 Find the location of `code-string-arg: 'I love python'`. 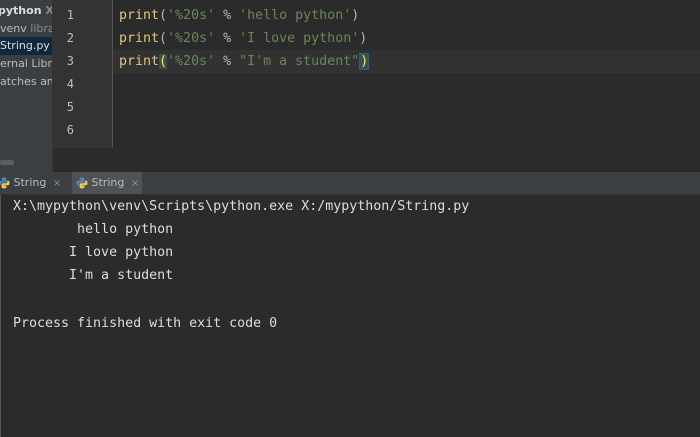

code-string-arg: 'I love python' is located at coordinates (299, 38).